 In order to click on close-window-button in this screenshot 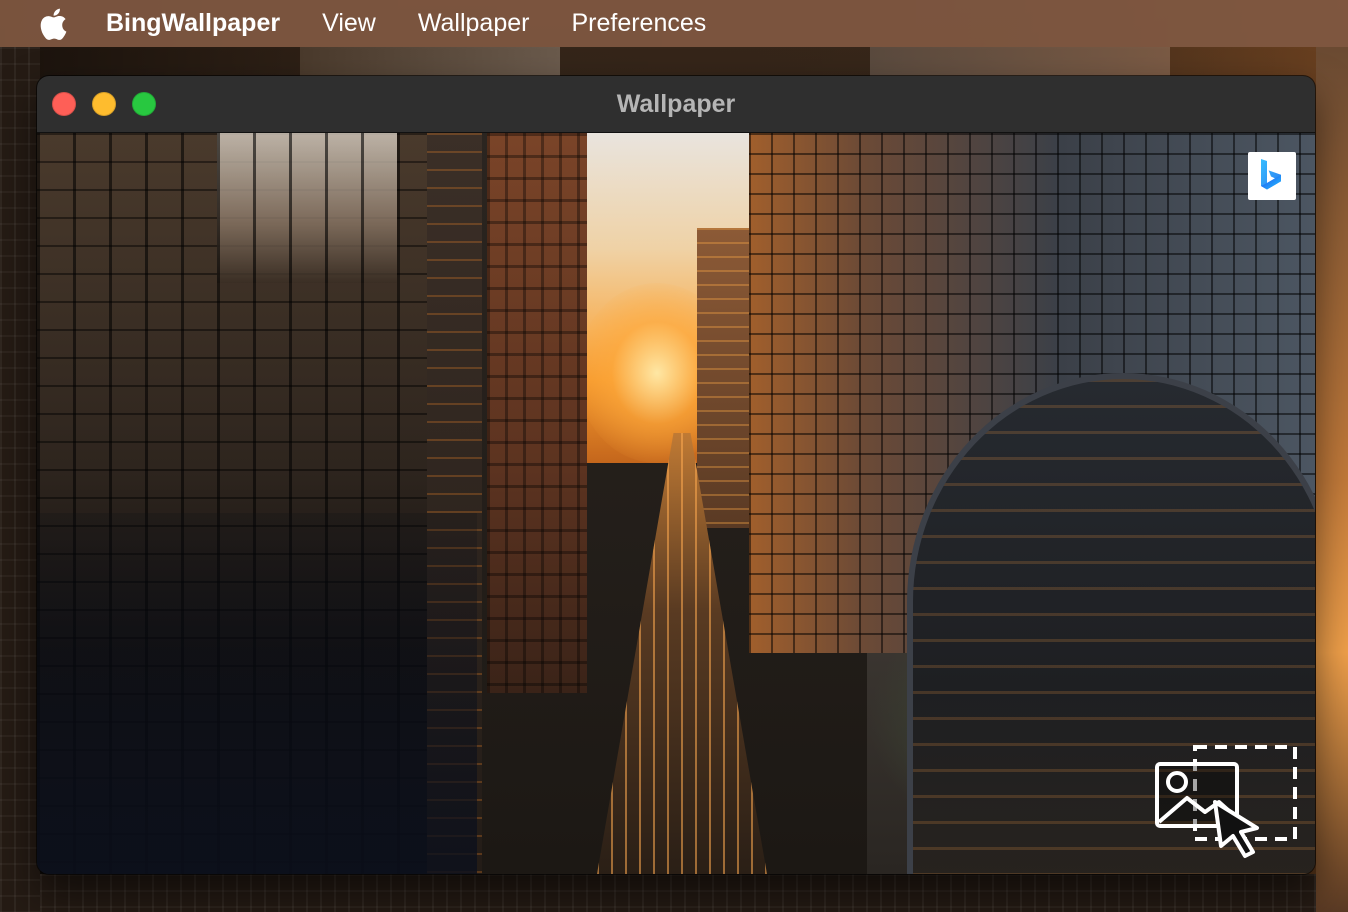, I will do `click(64, 104)`.